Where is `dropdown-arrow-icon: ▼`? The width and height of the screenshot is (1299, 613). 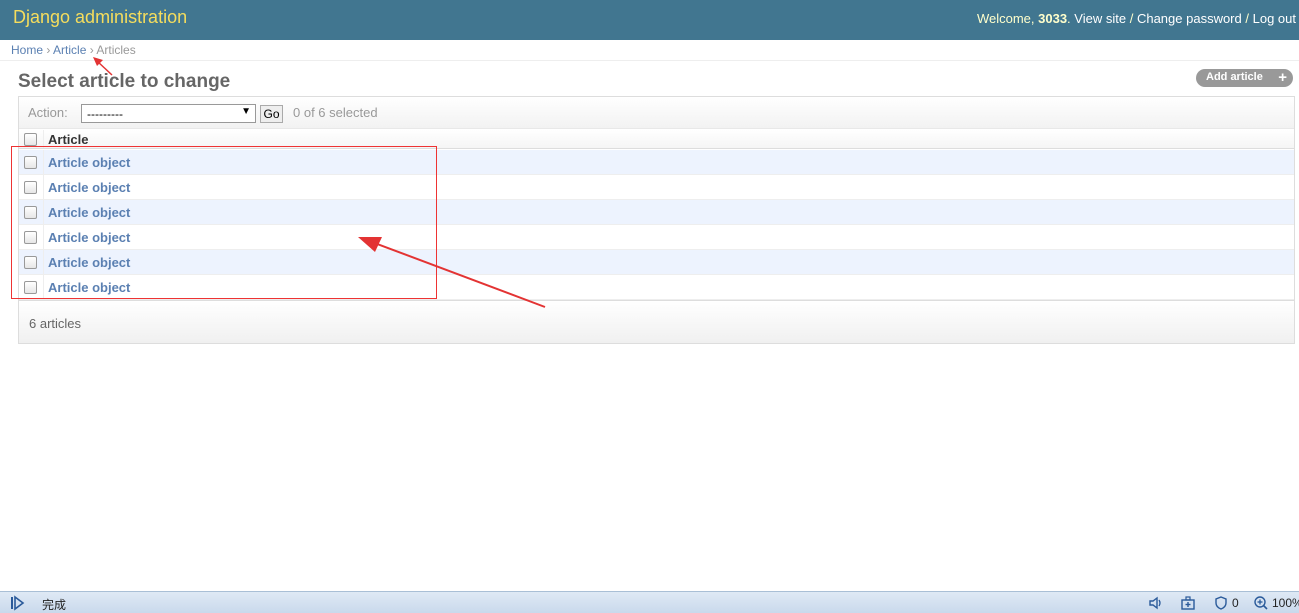
dropdown-arrow-icon: ▼ is located at coordinates (246, 111).